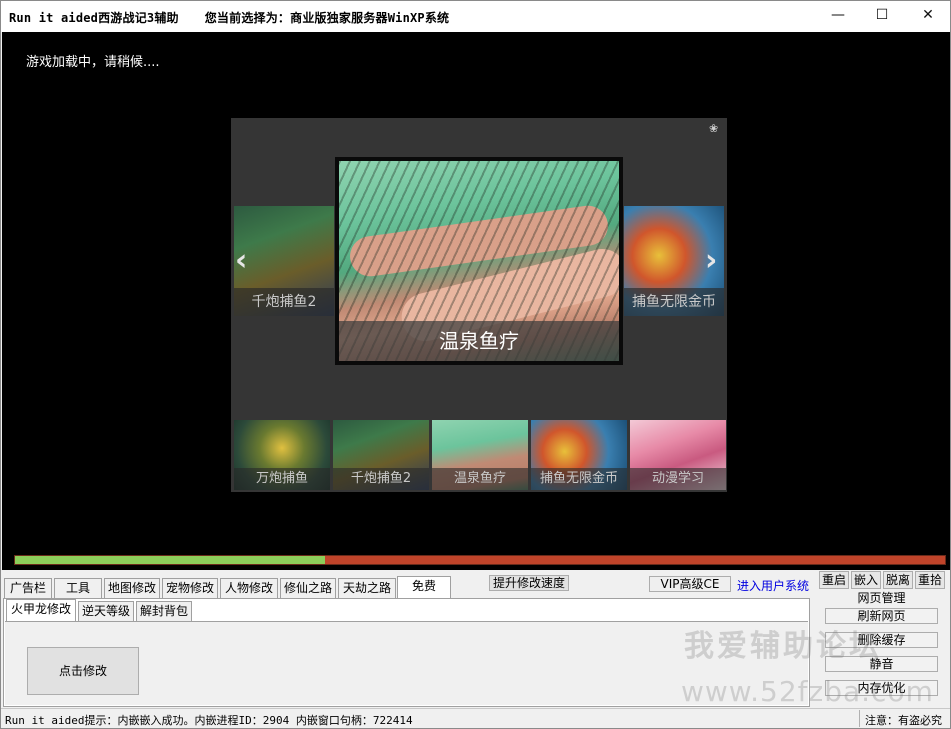 The height and width of the screenshot is (729, 951). I want to click on status-divider, so click(859, 718).